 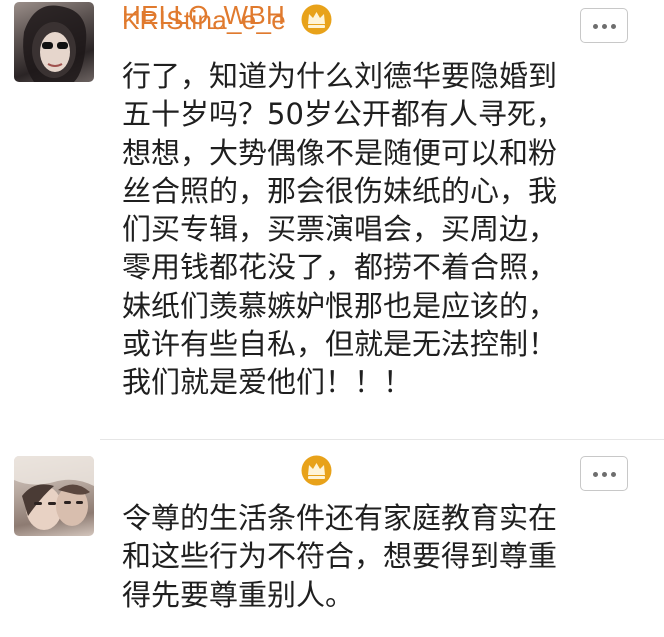 What do you see at coordinates (340, 344) in the screenshot?
I see `comment-line: 或许有些自私，但就是无法控制！` at bounding box center [340, 344].